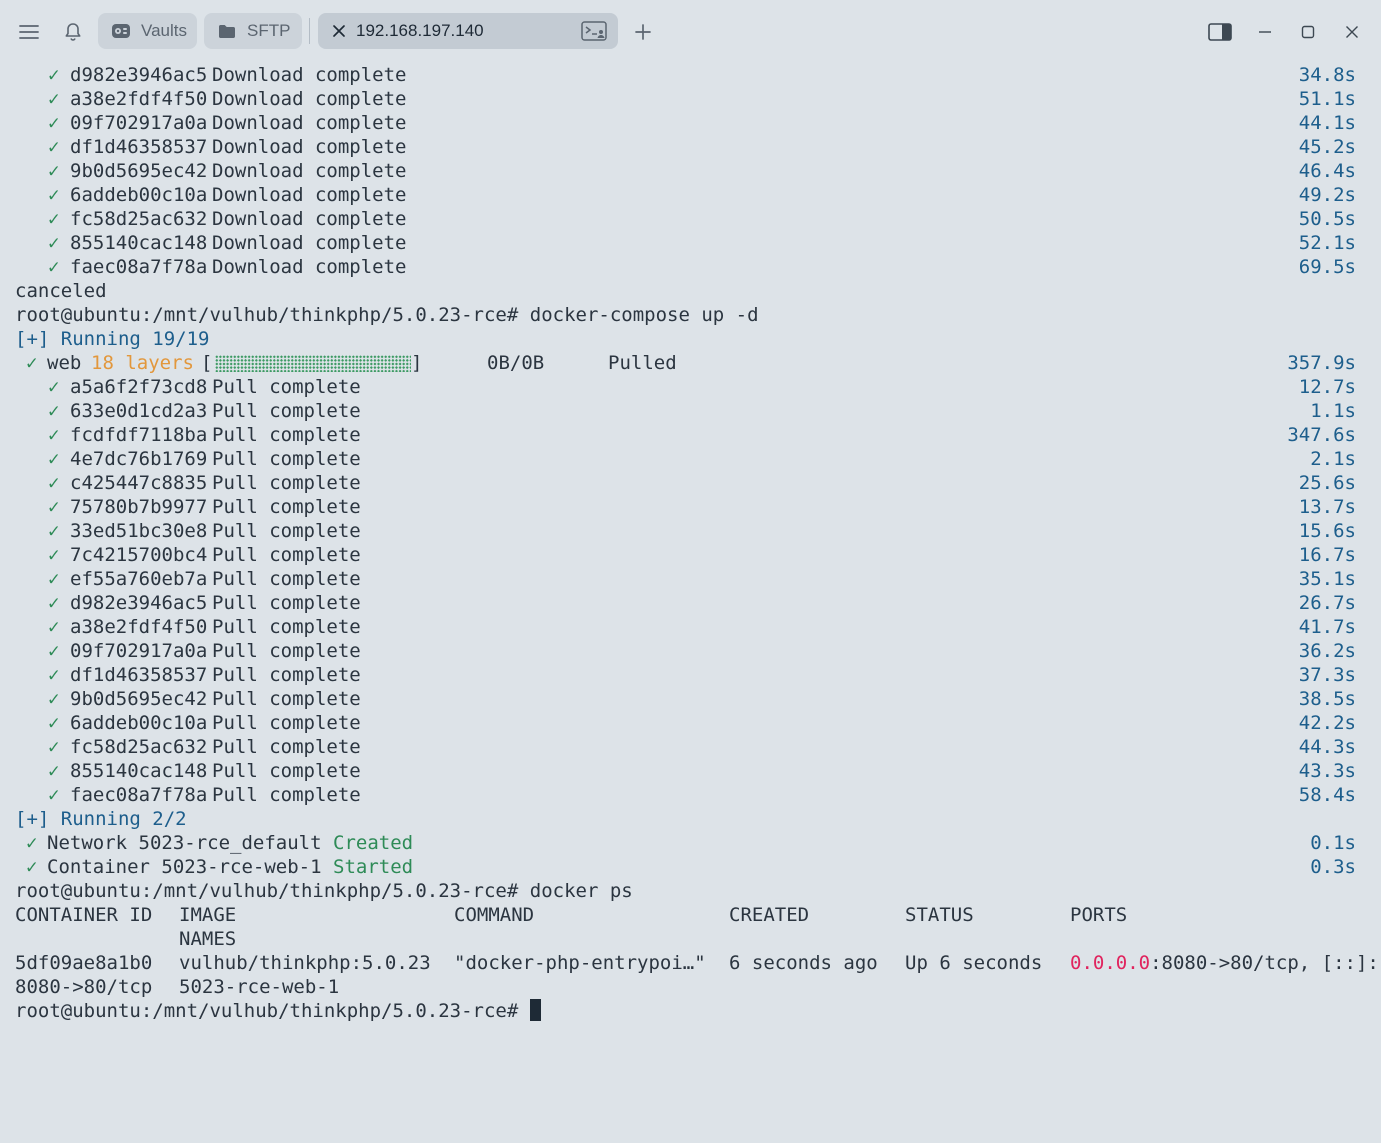 The height and width of the screenshot is (1143, 1381). I want to click on layer-row: ✓ fc58d25ac632 Pull complete 44.3s, so click(690, 747).